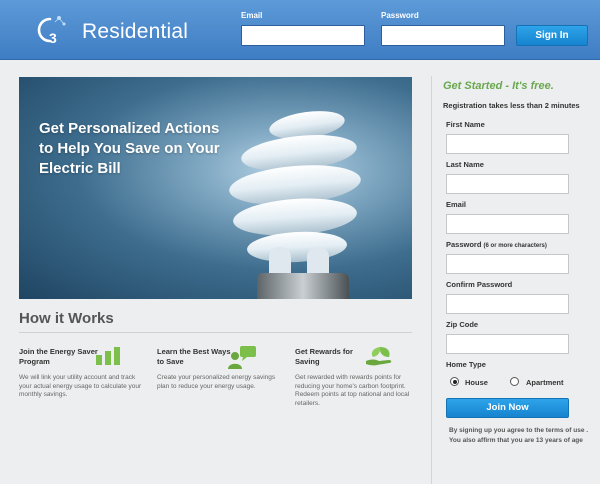 This screenshot has width=600, height=484. What do you see at coordinates (443, 35) in the screenshot?
I see `header-password-input` at bounding box center [443, 35].